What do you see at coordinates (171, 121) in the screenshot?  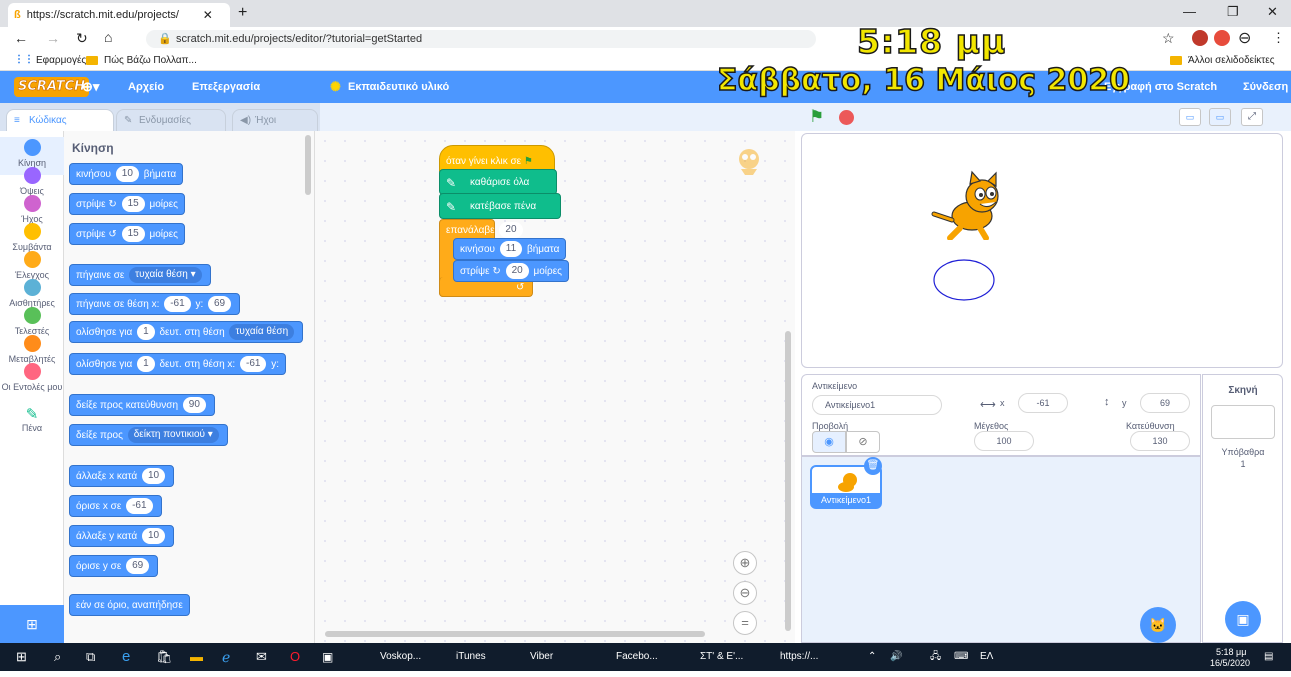 I see `tab-costumes: ✎ Ενδυμασίες` at bounding box center [171, 121].